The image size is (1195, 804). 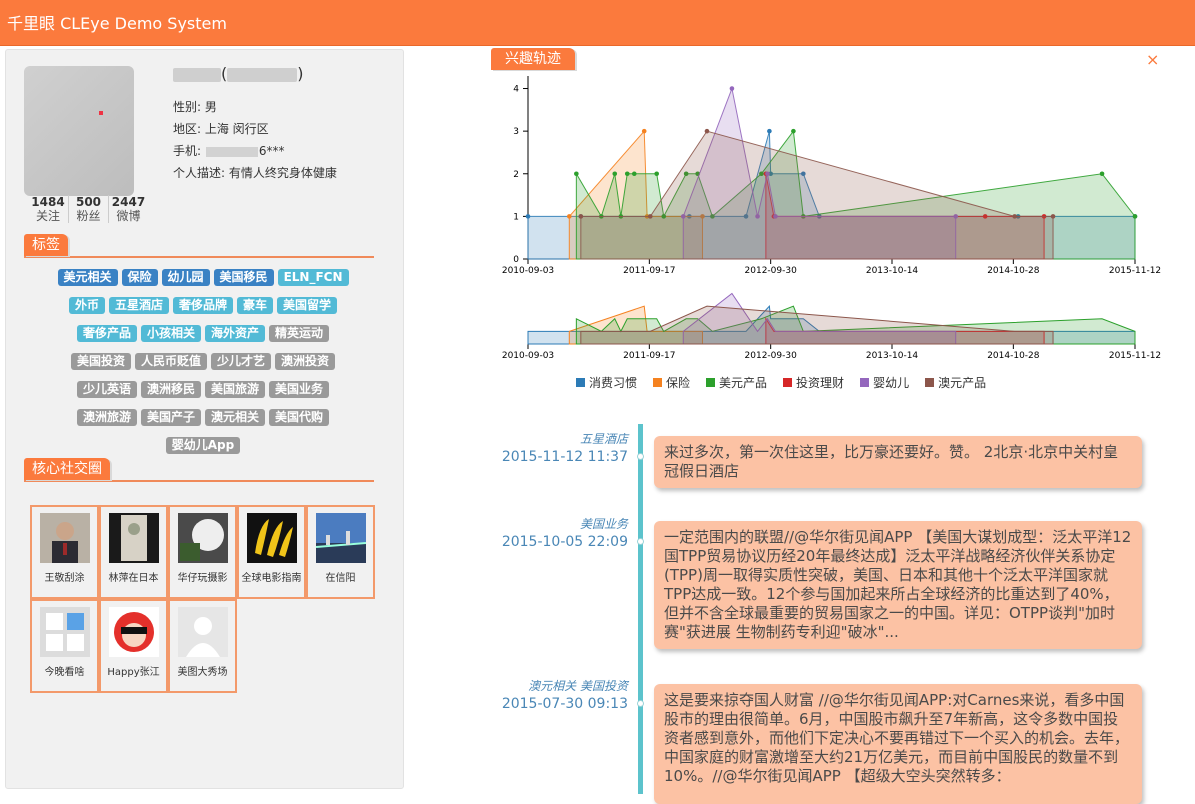 What do you see at coordinates (241, 361) in the screenshot?
I see `tag-chip: 少儿才艺` at bounding box center [241, 361].